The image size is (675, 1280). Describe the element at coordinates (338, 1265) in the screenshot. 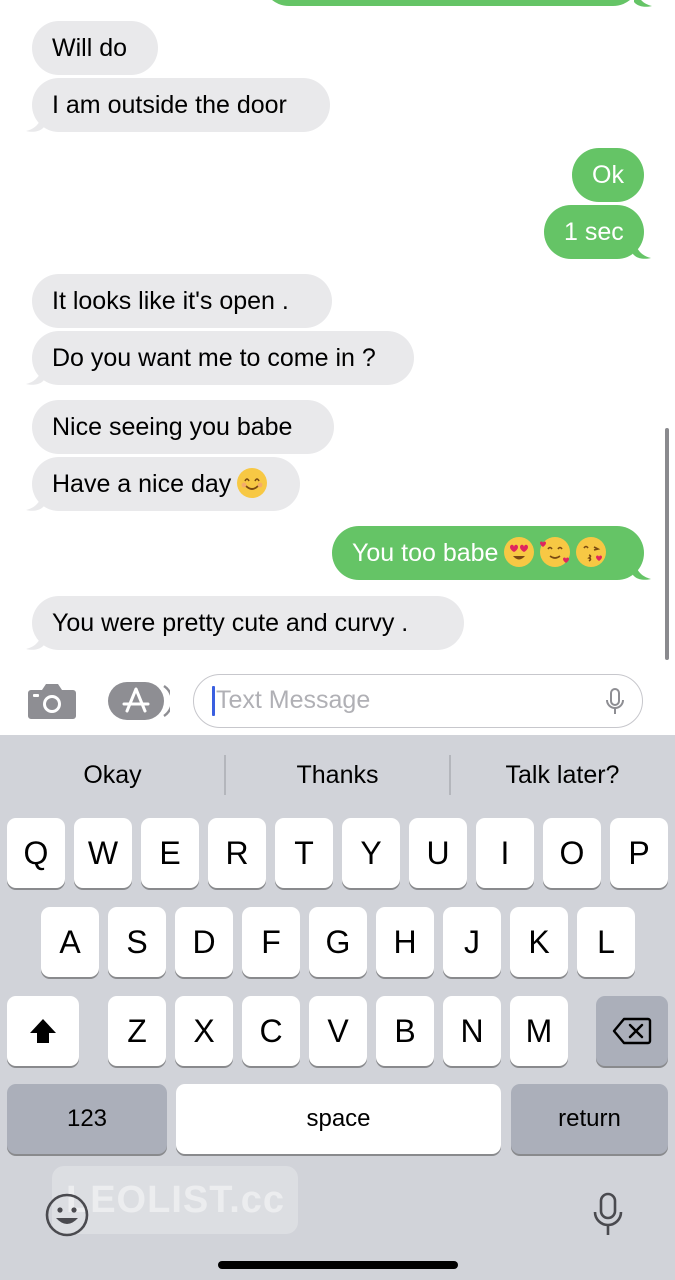

I see `home-indicator` at that location.